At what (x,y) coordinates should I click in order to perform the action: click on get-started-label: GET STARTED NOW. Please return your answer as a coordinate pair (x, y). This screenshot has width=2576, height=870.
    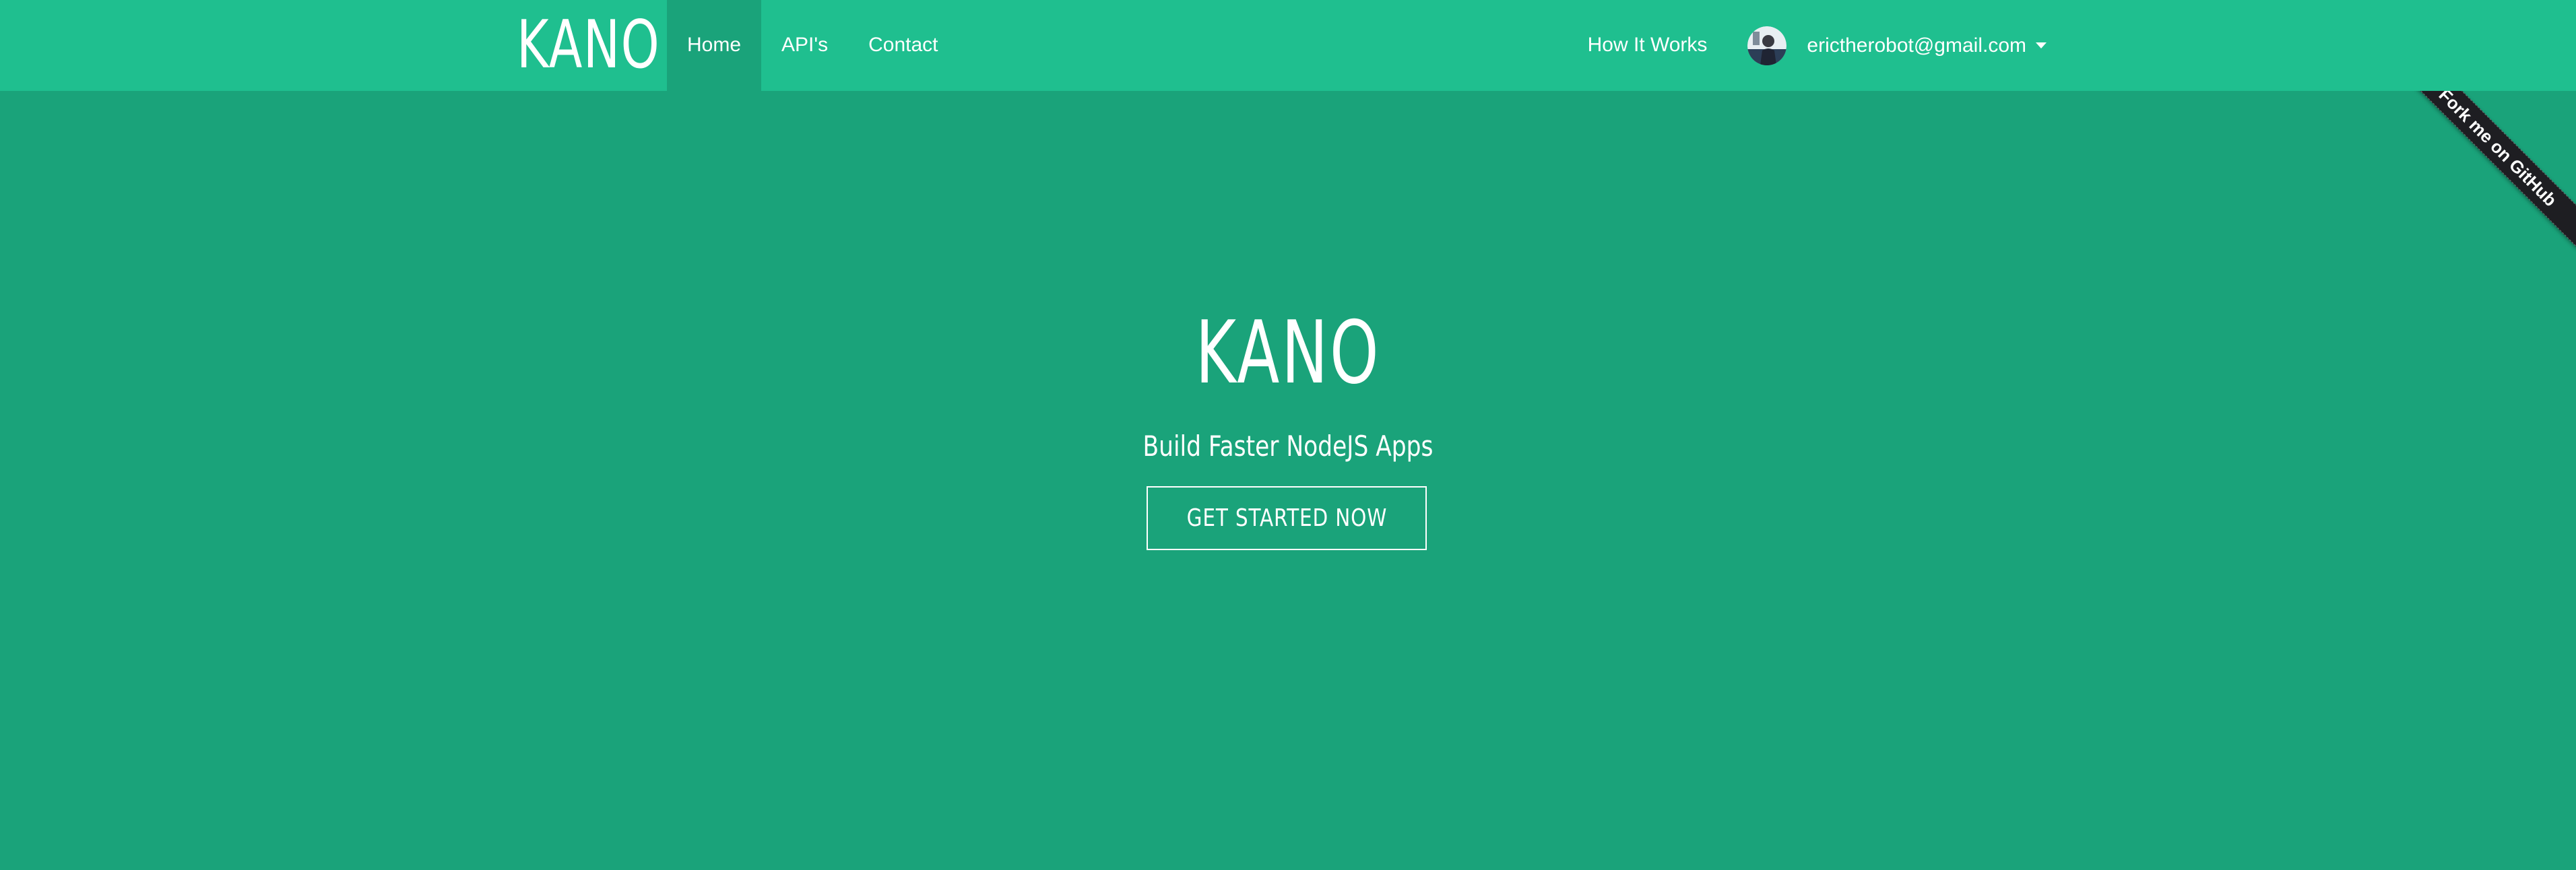
    Looking at the image, I should click on (1286, 518).